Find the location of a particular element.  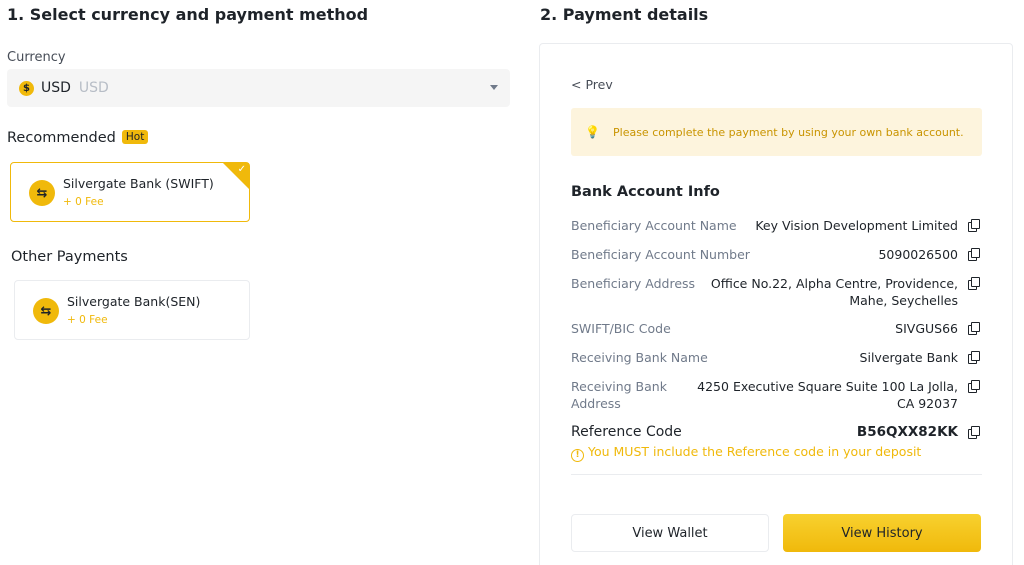

payment-option-name: Silvergate Bank (SWIFT) is located at coordinates (138, 183).